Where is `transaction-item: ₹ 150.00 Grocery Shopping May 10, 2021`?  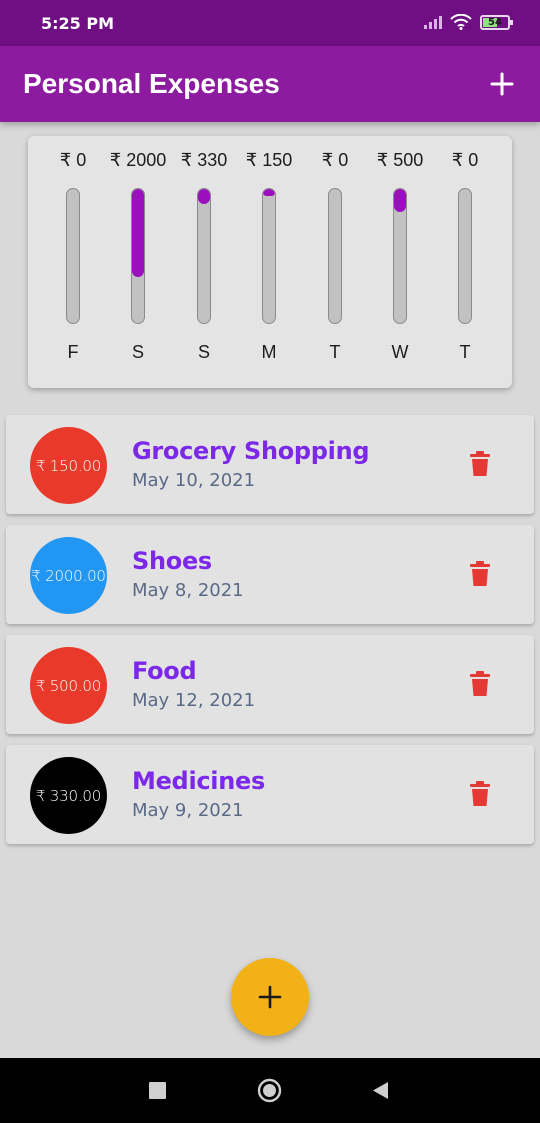 transaction-item: ₹ 150.00 Grocery Shopping May 10, 2021 is located at coordinates (270, 464).